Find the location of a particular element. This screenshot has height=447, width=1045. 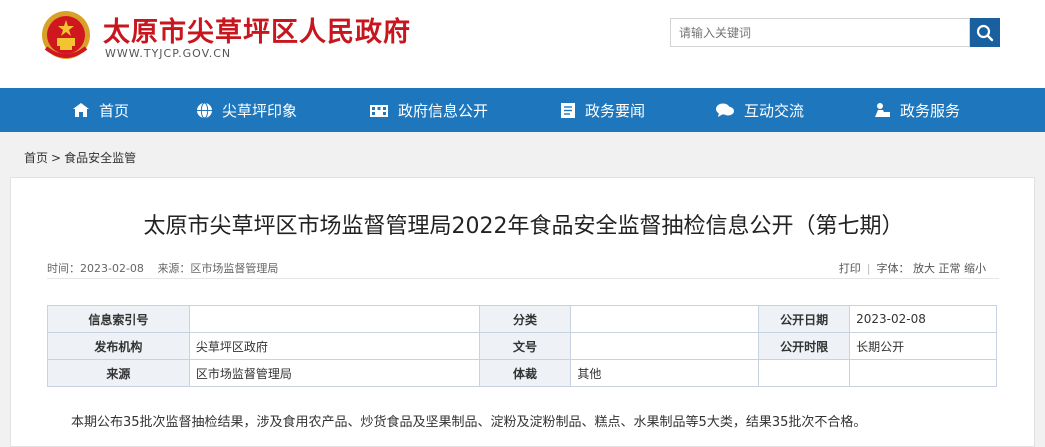

breadcrumb-current: 食品安全监管 is located at coordinates (100, 158).